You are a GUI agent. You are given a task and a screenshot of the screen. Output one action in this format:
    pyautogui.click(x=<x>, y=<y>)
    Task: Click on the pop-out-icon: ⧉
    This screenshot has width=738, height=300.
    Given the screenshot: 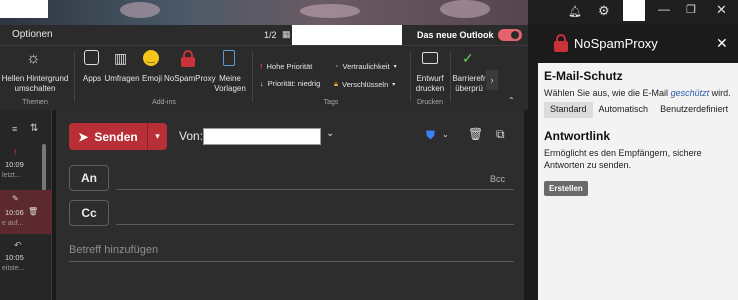 What is the action you would take?
    pyautogui.click(x=500, y=134)
    